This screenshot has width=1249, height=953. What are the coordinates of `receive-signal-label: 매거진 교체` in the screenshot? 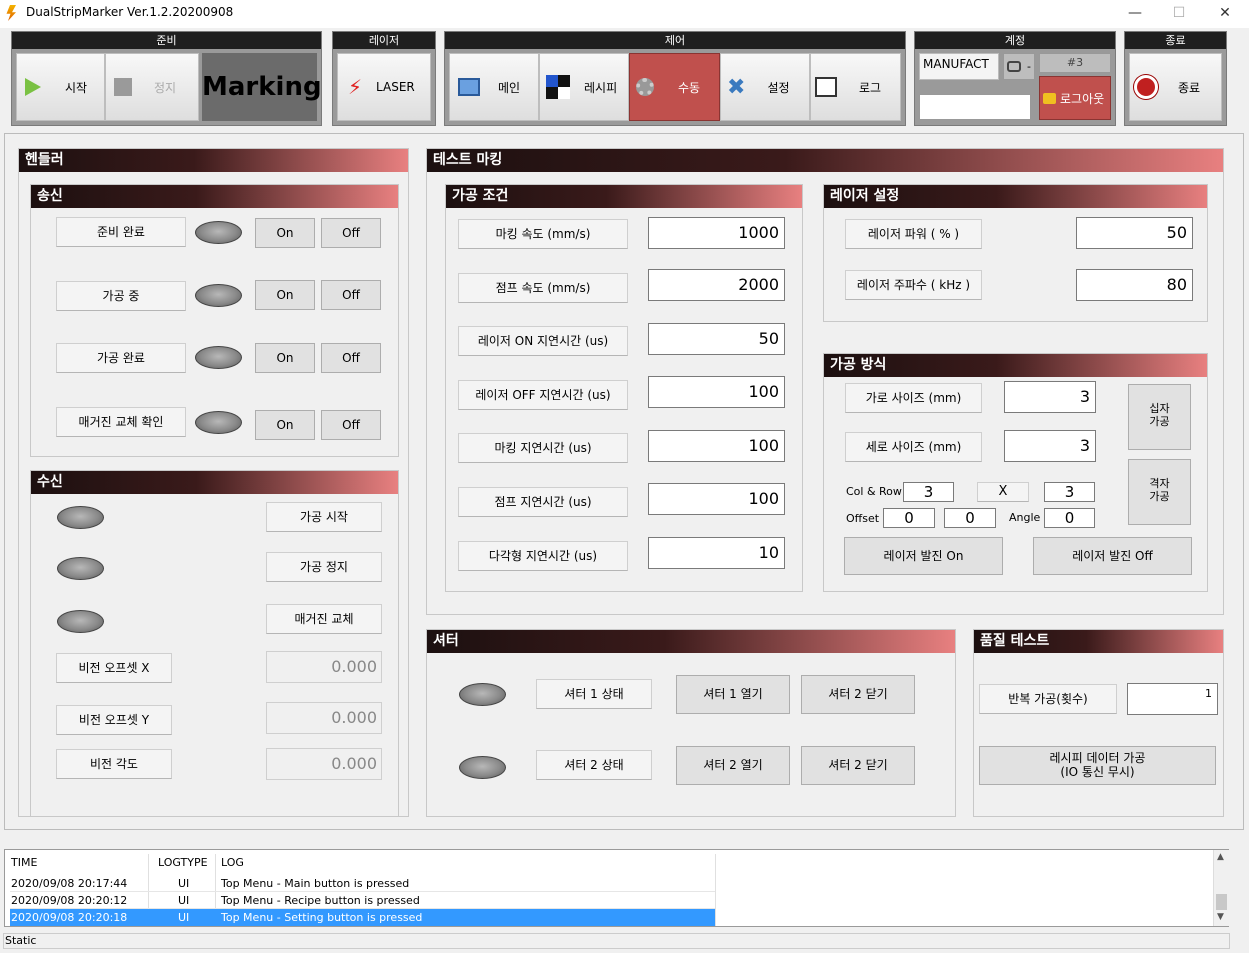 It's located at (324, 619).